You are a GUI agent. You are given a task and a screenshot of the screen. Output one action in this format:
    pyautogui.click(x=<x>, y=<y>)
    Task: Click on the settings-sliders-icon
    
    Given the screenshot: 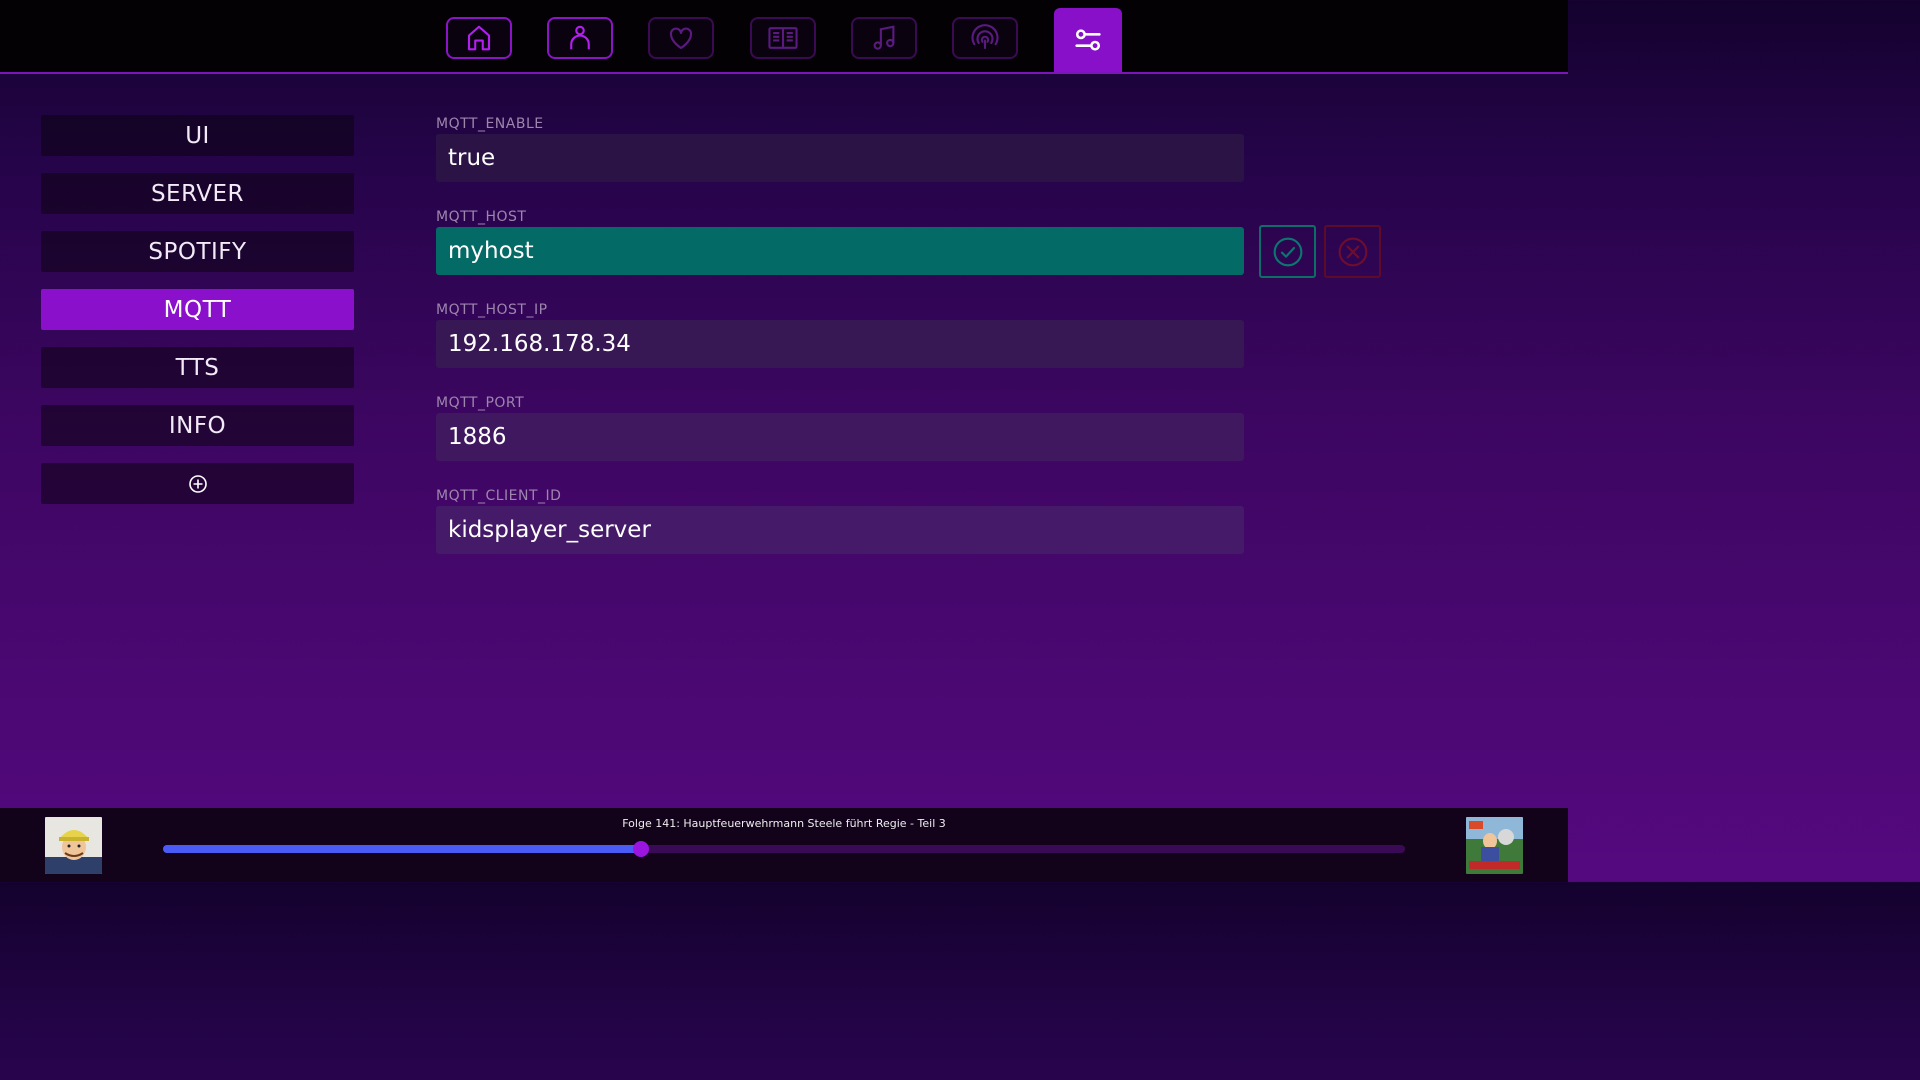 What is the action you would take?
    pyautogui.click(x=1088, y=40)
    